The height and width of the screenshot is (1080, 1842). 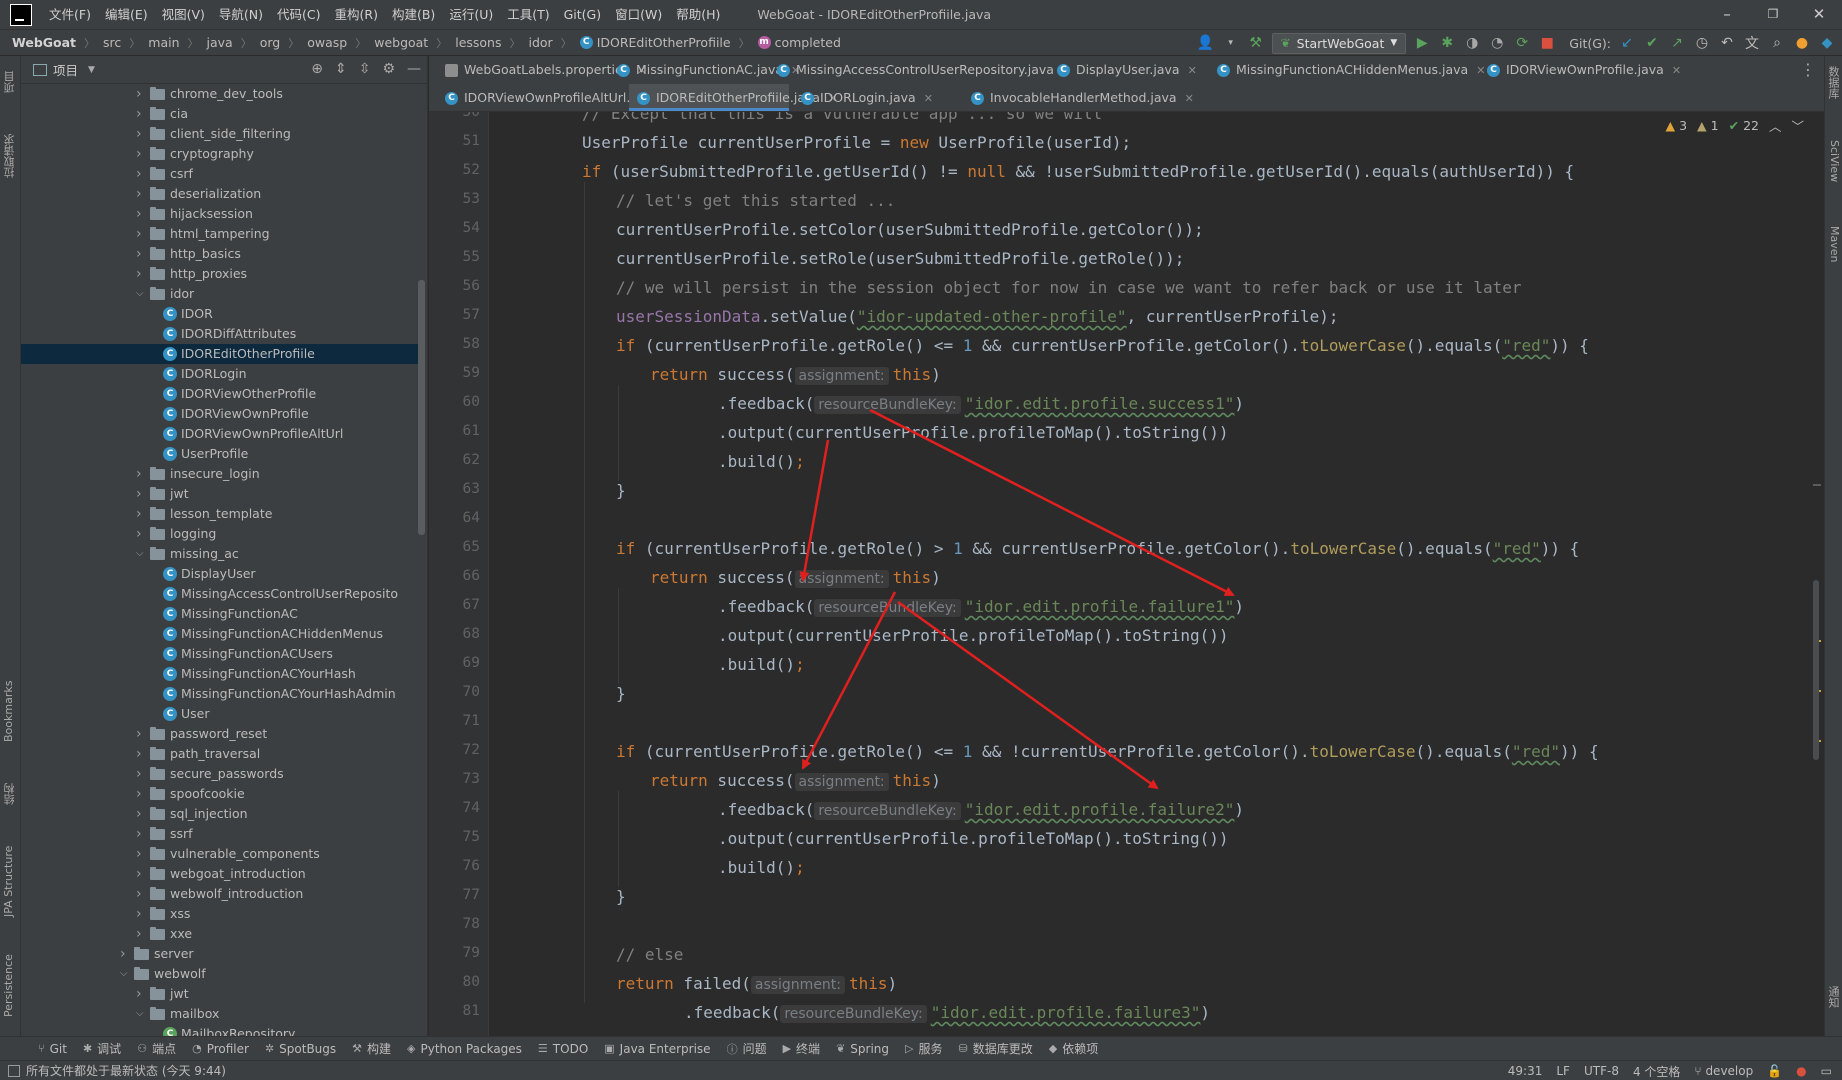 I want to click on tree-class-item: C UserProfile, so click(x=221, y=454).